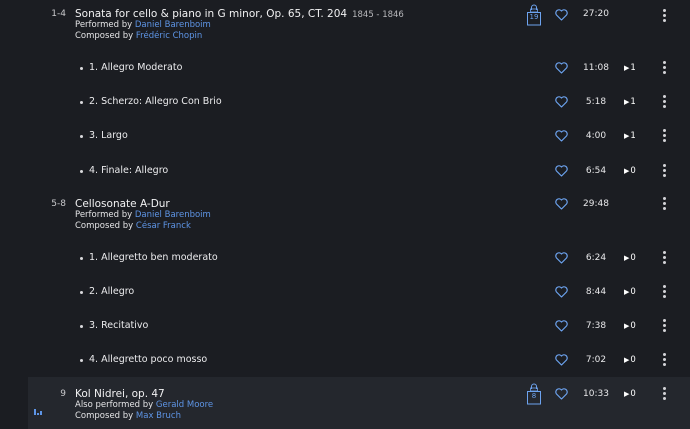 Image resolution: width=690 pixels, height=429 pixels. Describe the element at coordinates (163, 226) in the screenshot. I see `composer-link: César Franck` at that location.